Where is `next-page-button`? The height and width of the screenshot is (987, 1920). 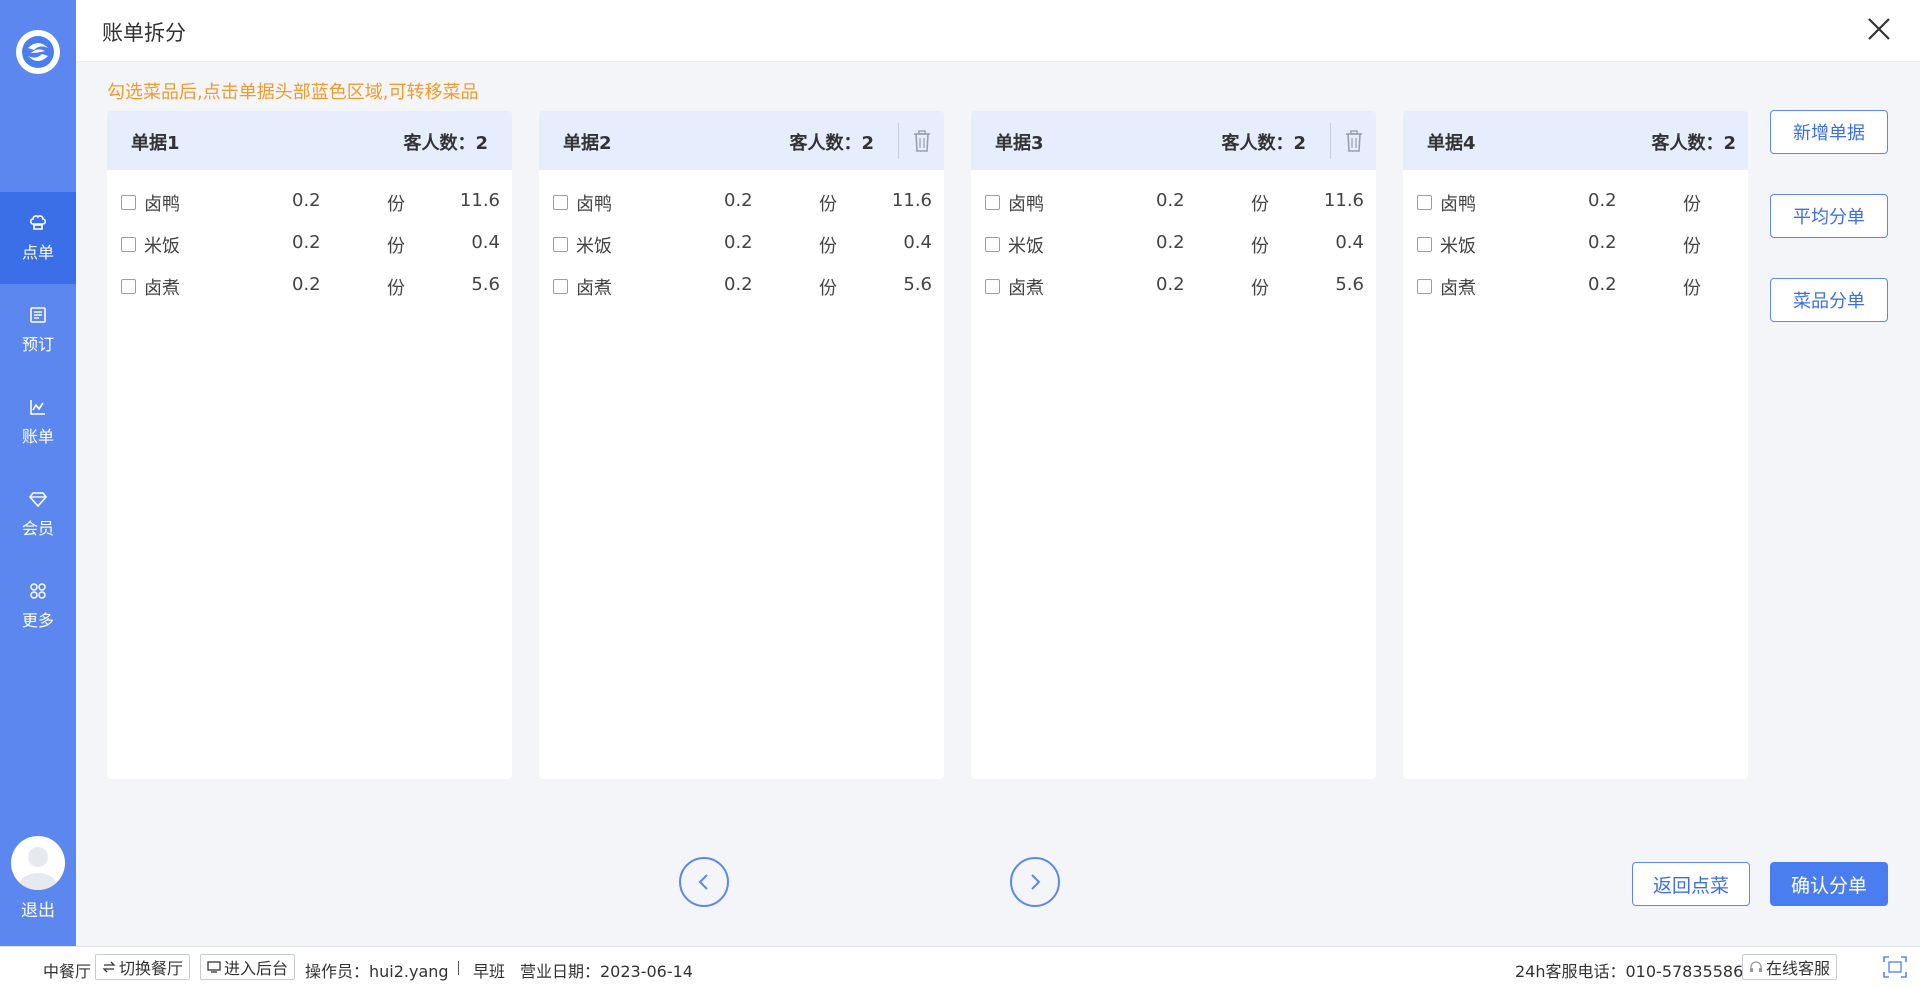 next-page-button is located at coordinates (1035, 882).